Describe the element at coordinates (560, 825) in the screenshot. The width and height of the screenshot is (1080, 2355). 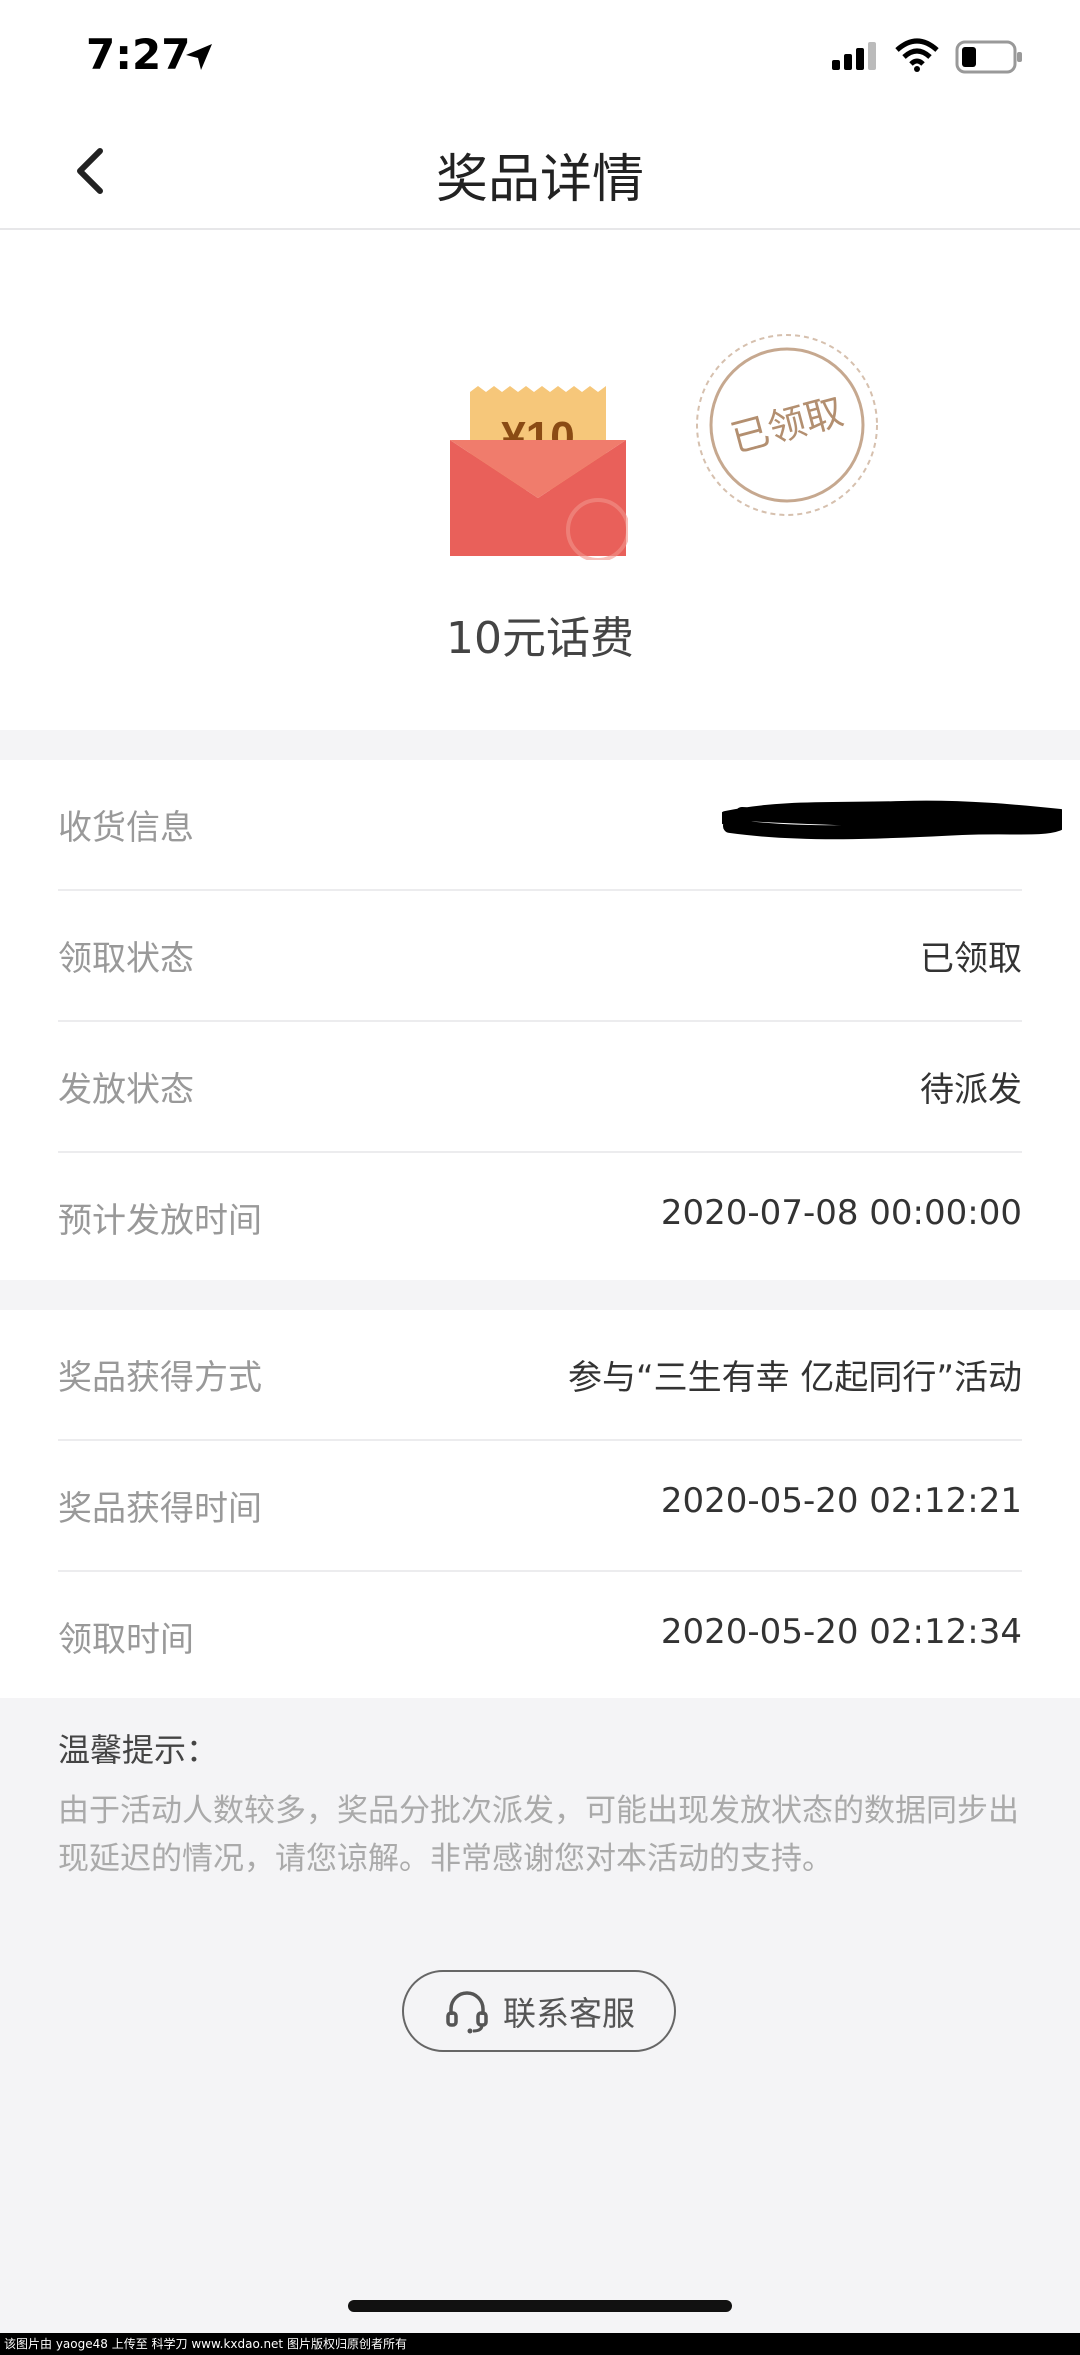
I see `info-row: 收货信息` at that location.